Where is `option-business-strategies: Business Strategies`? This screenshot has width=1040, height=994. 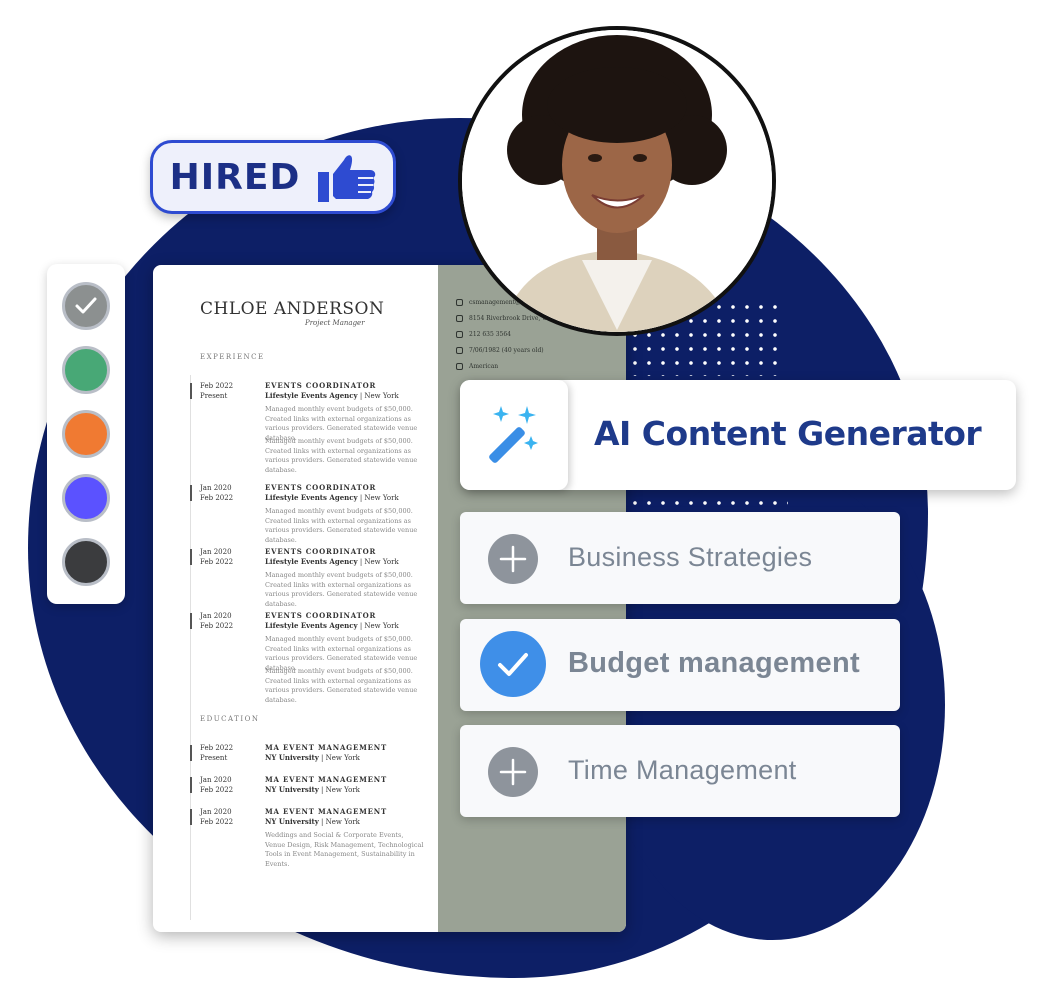 option-business-strategies: Business Strategies is located at coordinates (680, 558).